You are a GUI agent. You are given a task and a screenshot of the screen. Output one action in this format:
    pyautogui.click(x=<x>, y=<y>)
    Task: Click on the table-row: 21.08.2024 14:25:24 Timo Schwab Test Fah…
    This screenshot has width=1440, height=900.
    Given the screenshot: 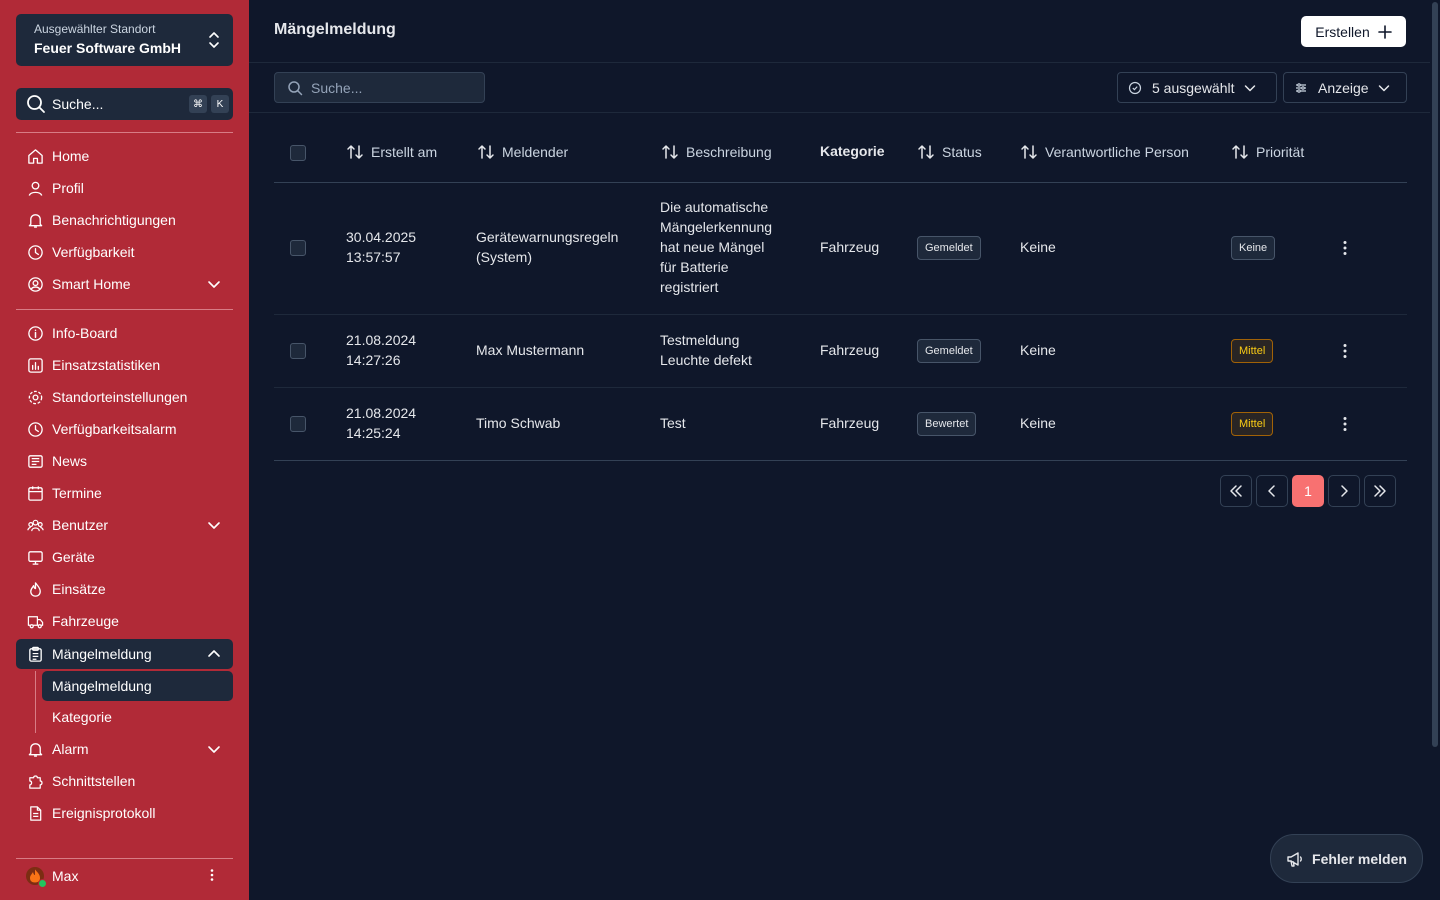 What is the action you would take?
    pyautogui.click(x=840, y=424)
    